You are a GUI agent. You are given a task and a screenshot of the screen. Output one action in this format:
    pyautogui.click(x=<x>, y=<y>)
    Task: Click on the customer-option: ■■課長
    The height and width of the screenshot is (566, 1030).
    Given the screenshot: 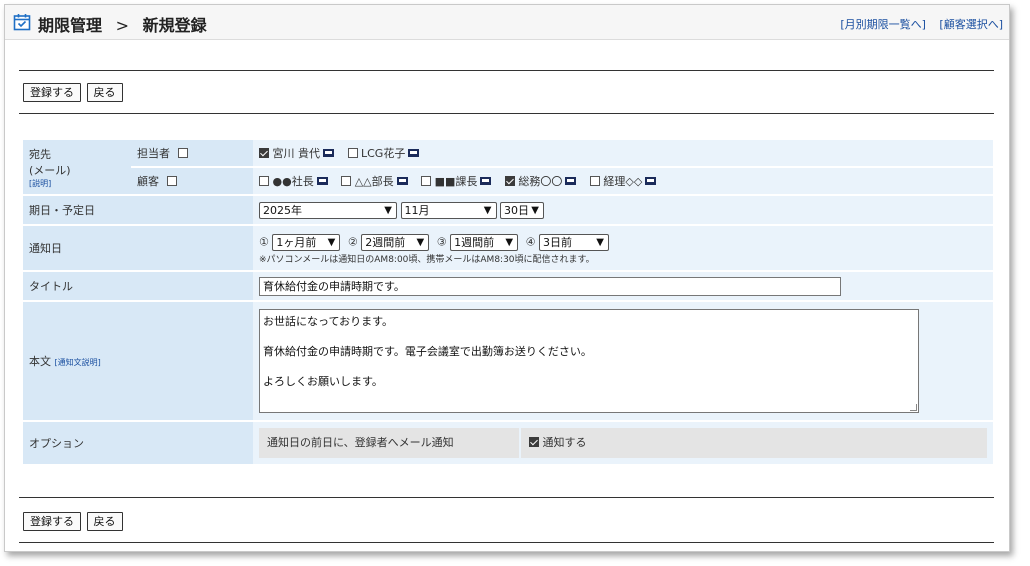 What is the action you would take?
    pyautogui.click(x=456, y=181)
    